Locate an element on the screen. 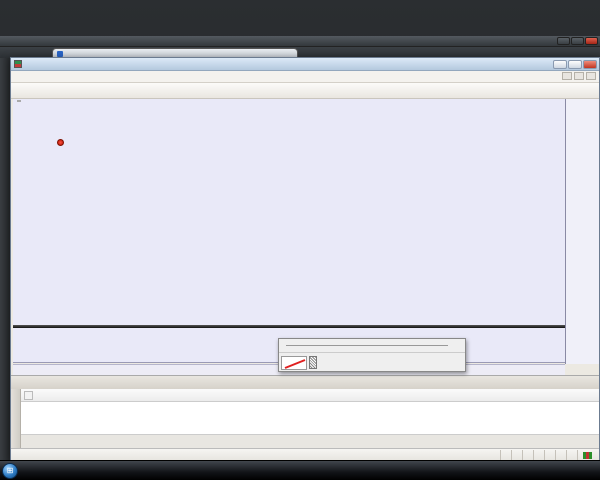  mt4-restore-button is located at coordinates (575, 64).